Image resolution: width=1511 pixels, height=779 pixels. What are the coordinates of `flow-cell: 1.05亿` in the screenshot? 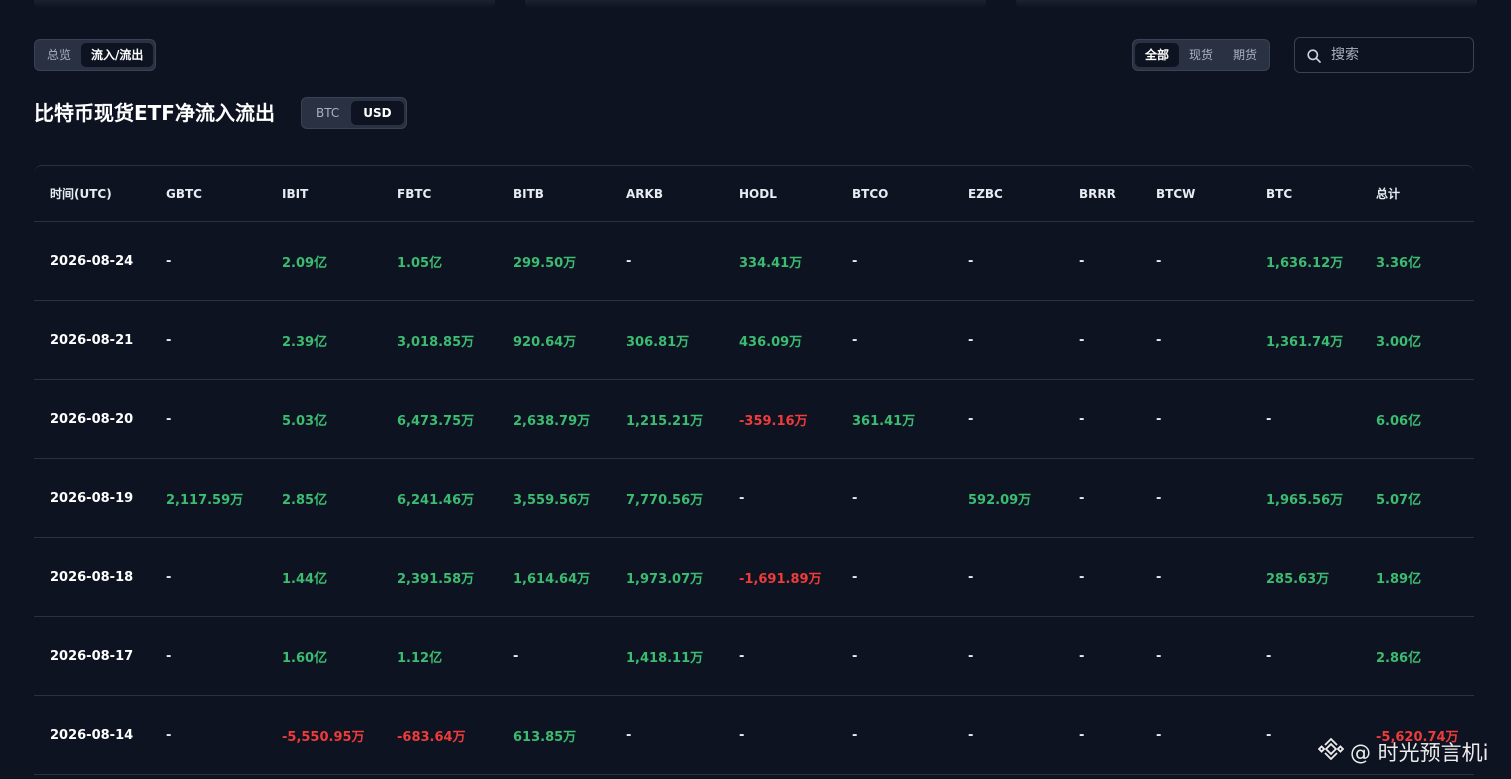 It's located at (439, 261).